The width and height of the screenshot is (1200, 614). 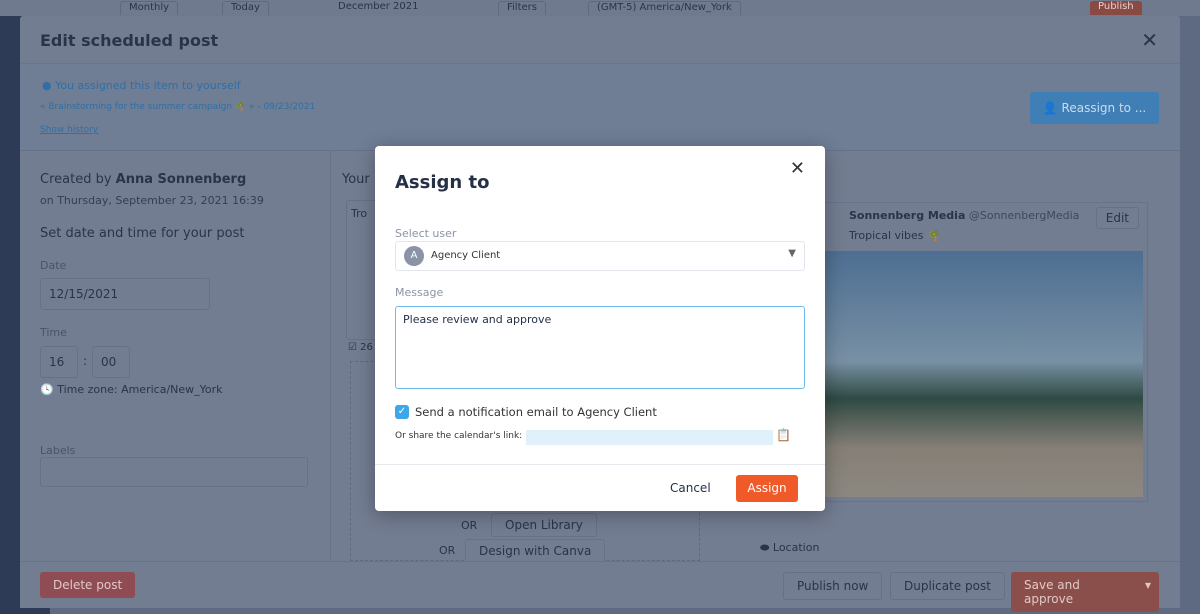 I want to click on publish-button: Publish, so click(x=1116, y=8).